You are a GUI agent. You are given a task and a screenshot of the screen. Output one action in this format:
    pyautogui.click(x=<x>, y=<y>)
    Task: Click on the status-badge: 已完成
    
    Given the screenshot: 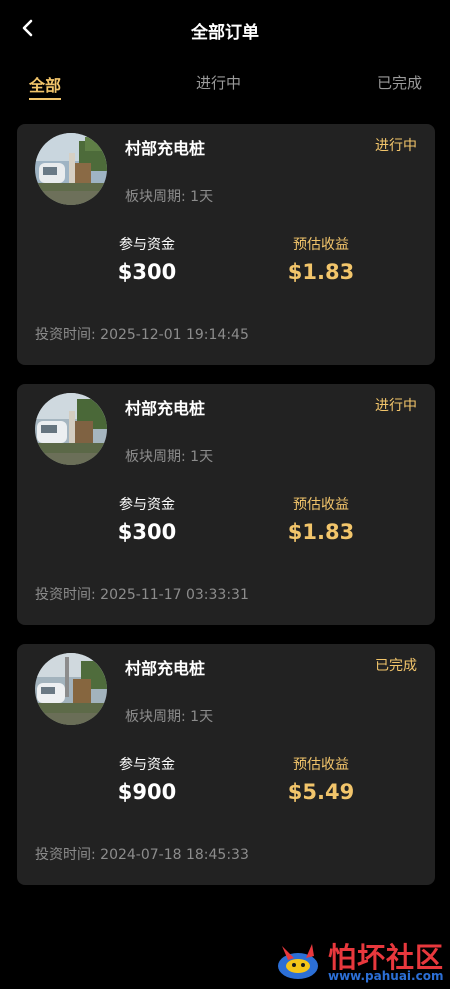 What is the action you would take?
    pyautogui.click(x=396, y=666)
    